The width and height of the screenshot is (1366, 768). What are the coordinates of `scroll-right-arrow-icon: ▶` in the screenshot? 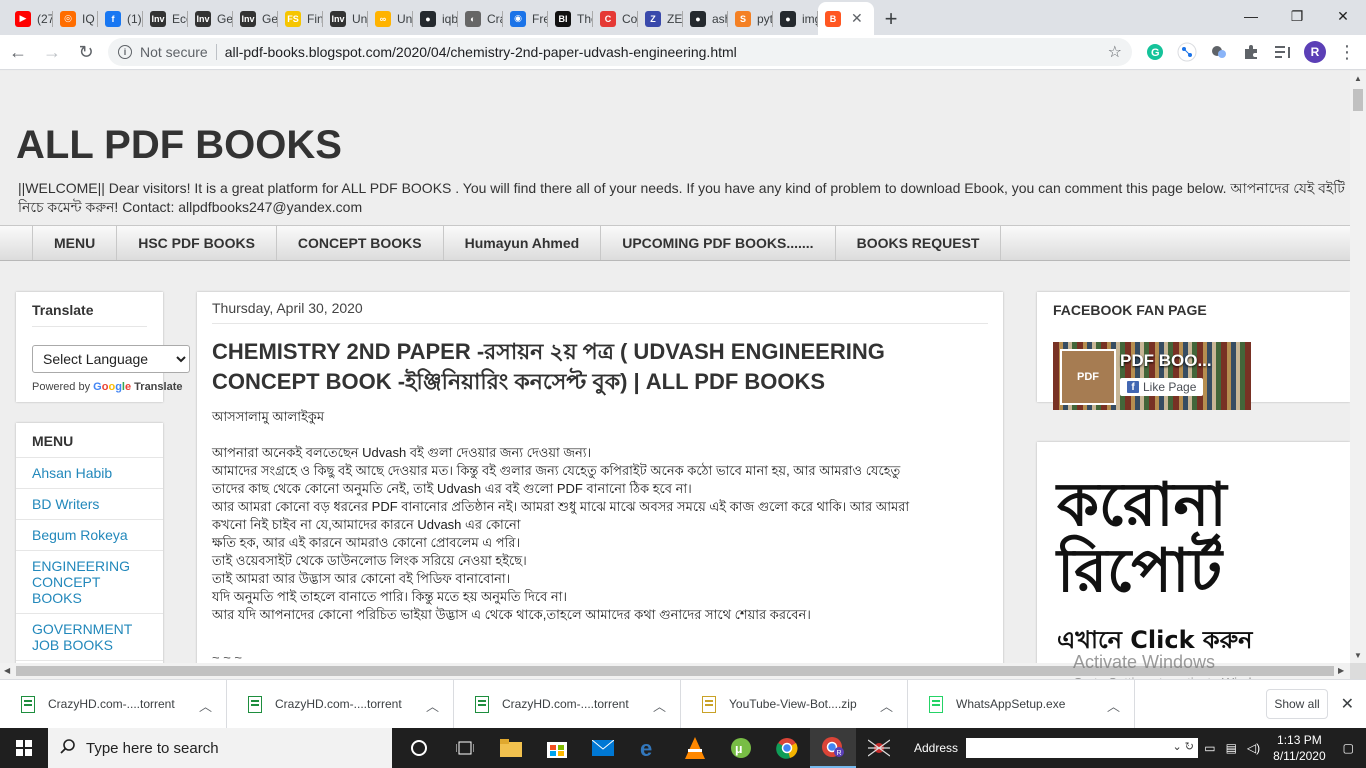 It's located at (1341, 670).